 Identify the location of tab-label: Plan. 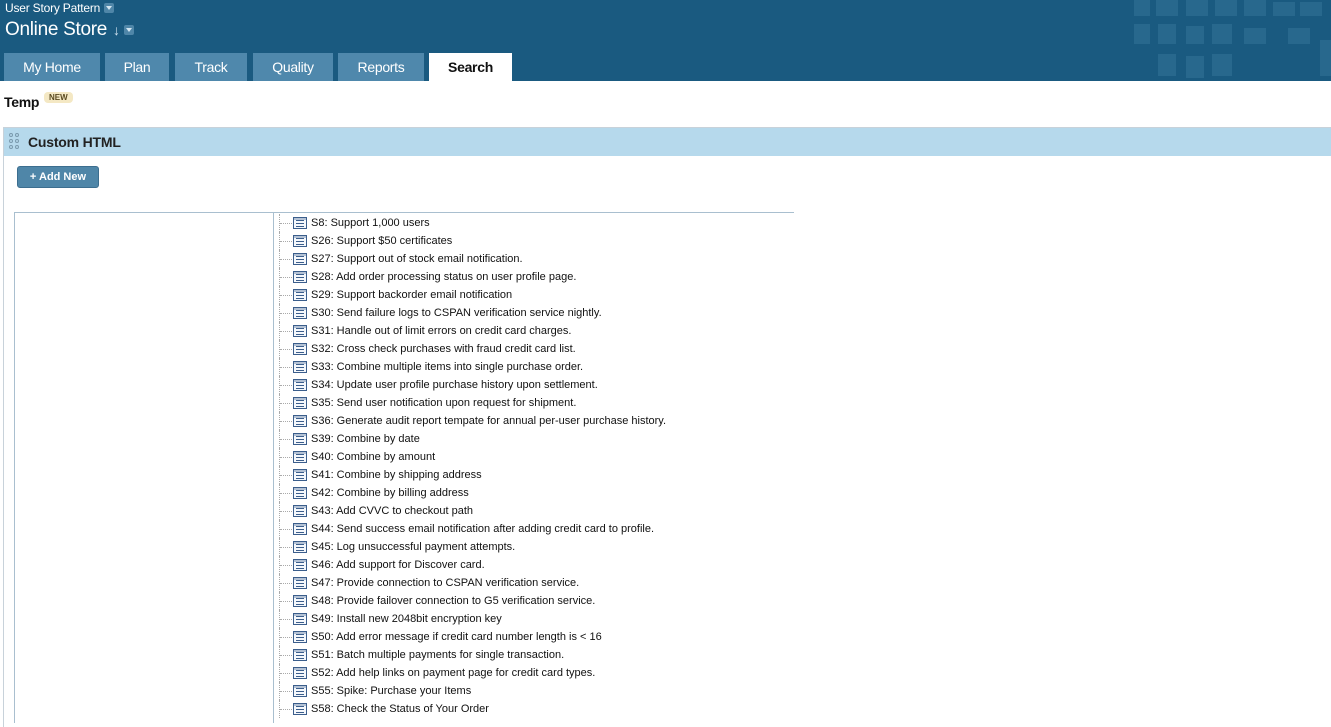
(137, 67).